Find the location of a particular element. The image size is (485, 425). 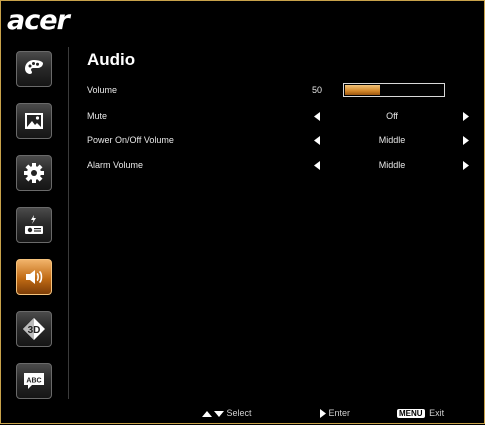

gear-icon is located at coordinates (34, 173).